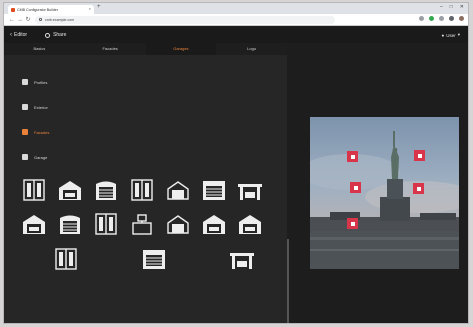 This screenshot has height=327, width=473. What do you see at coordinates (41, 82) in the screenshot?
I see `option-label: Profiles` at bounding box center [41, 82].